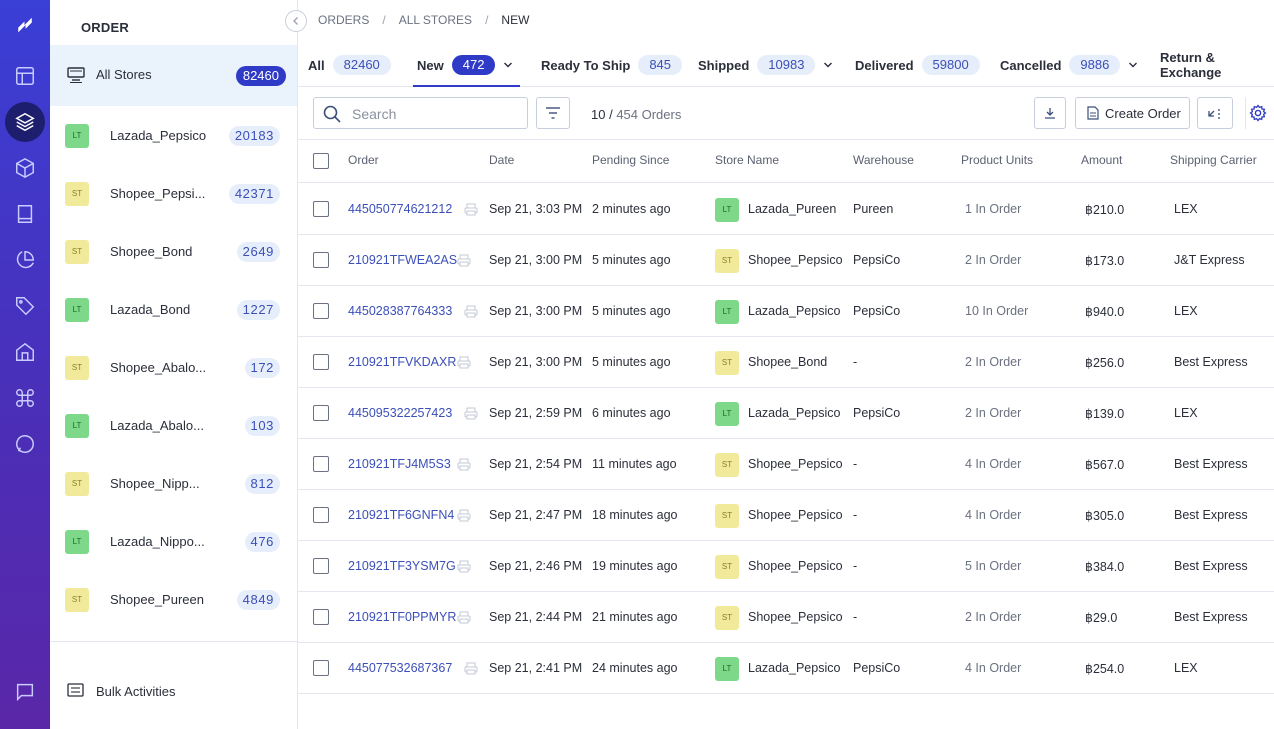 This screenshot has width=1274, height=729. I want to click on download-button, so click(1050, 113).